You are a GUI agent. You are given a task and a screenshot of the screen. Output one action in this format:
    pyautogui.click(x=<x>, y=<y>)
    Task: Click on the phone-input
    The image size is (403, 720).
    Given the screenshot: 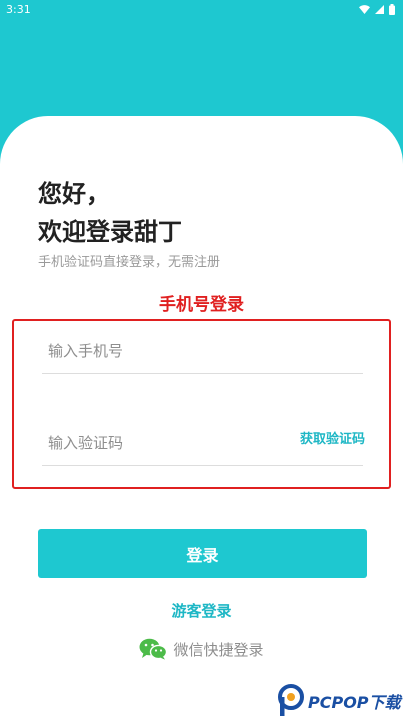 What is the action you would take?
    pyautogui.click(x=168, y=351)
    